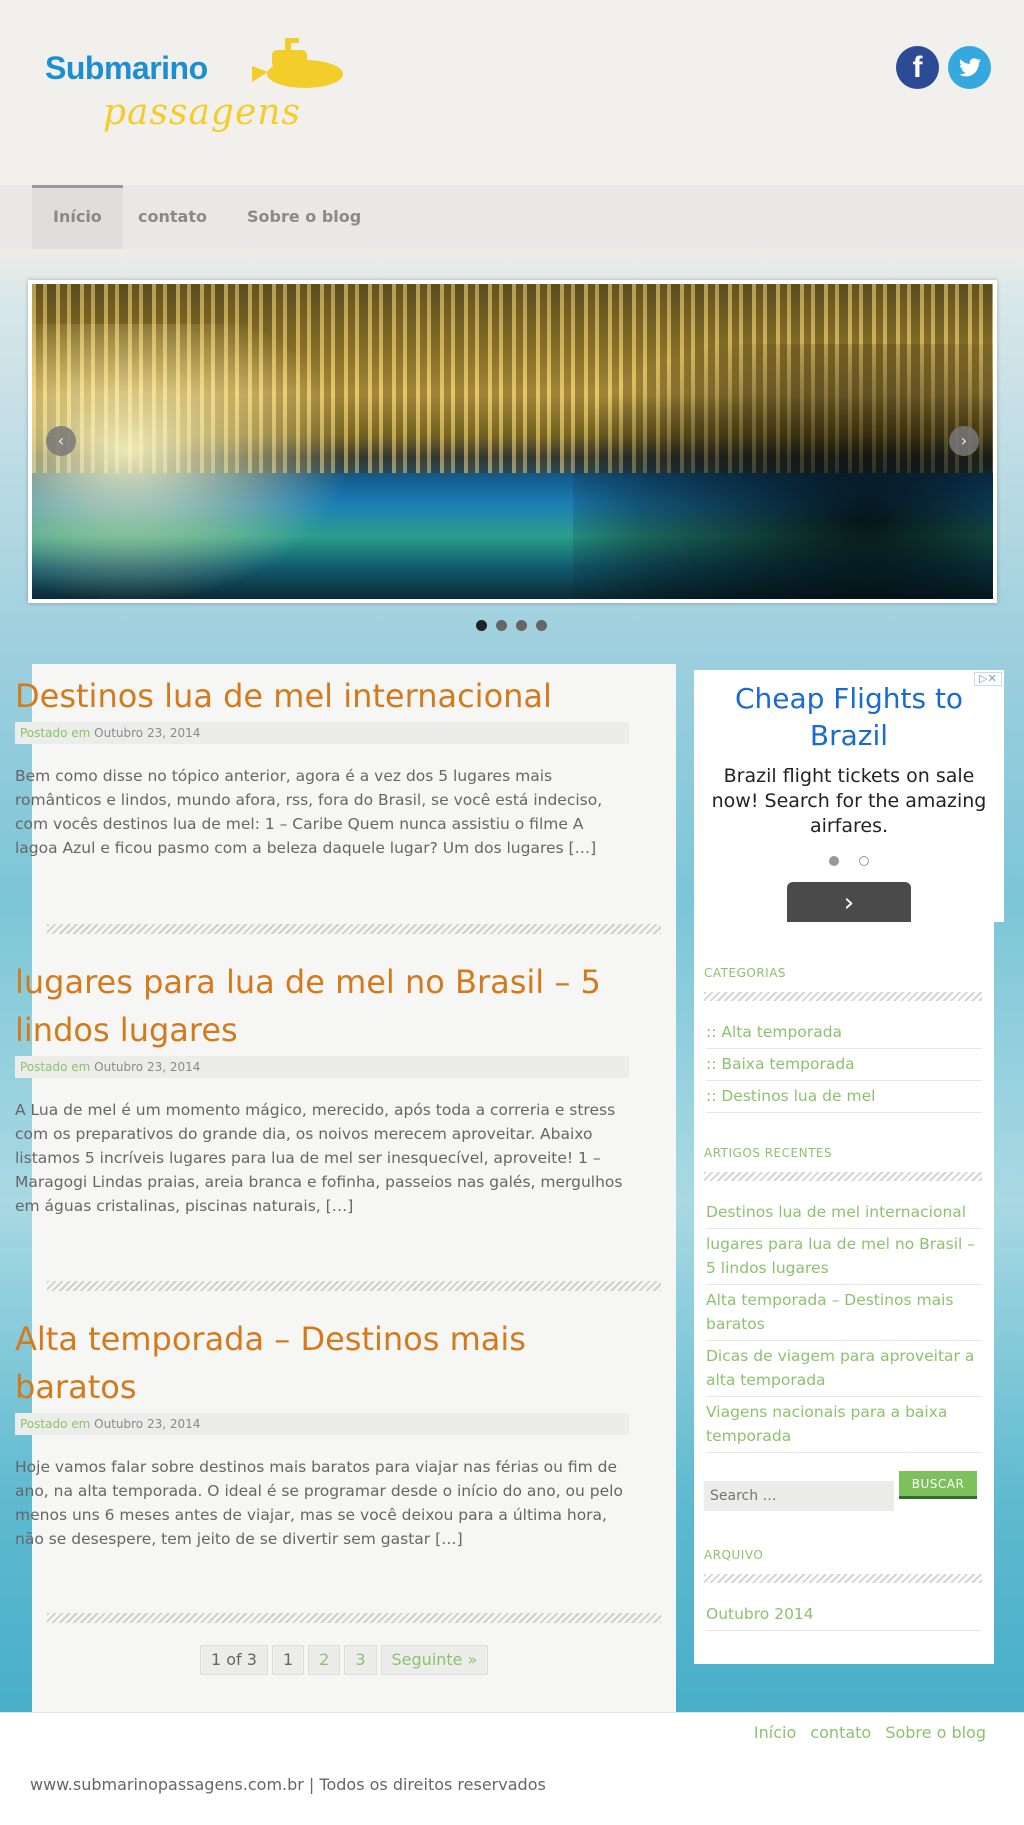 Image resolution: width=1024 pixels, height=1825 pixels. I want to click on slider-pagination, so click(516, 623).